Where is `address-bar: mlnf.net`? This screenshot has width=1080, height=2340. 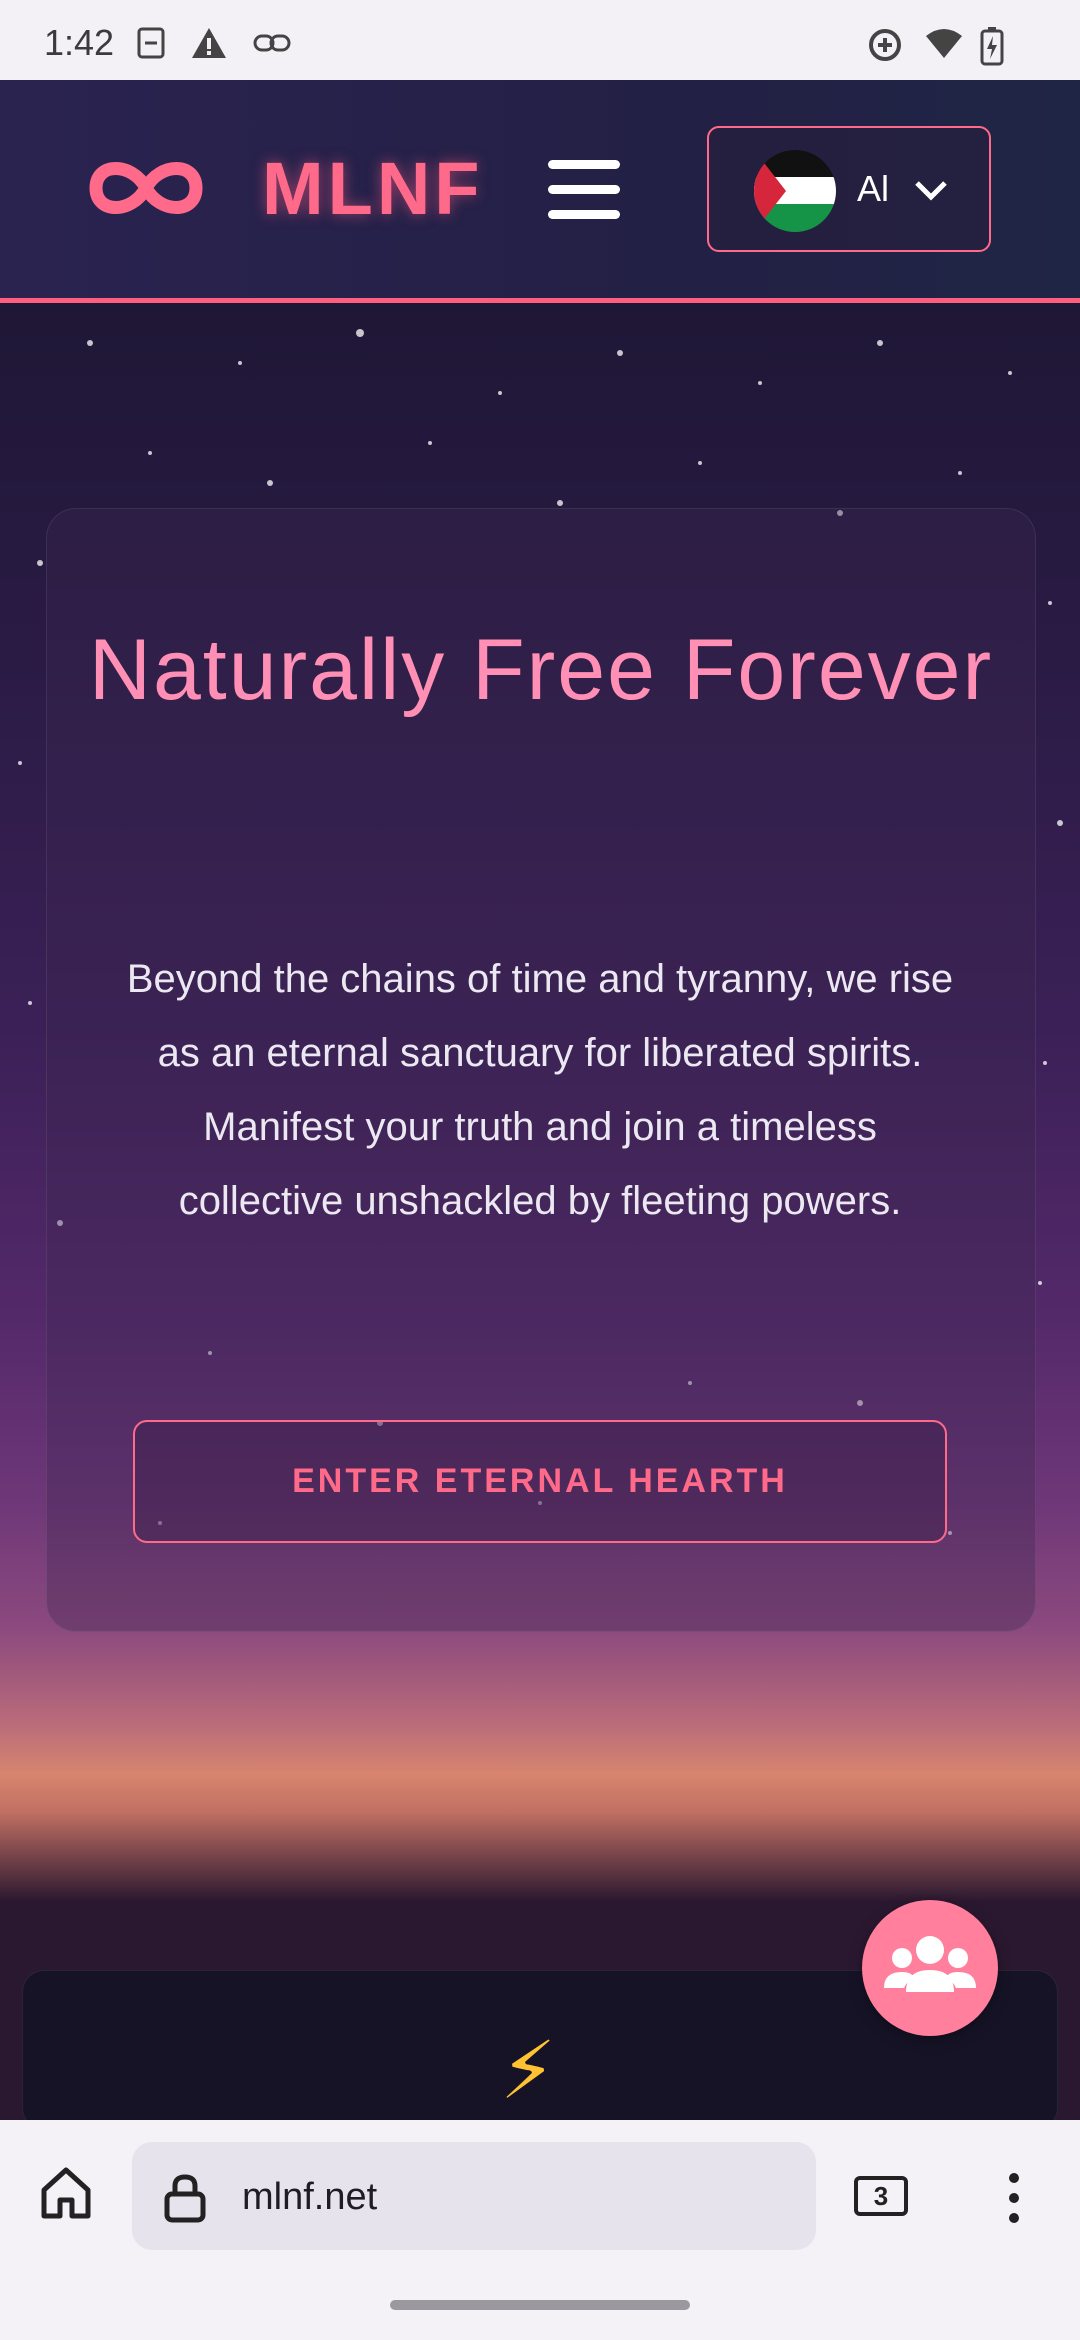
address-bar: mlnf.net is located at coordinates (474, 2196).